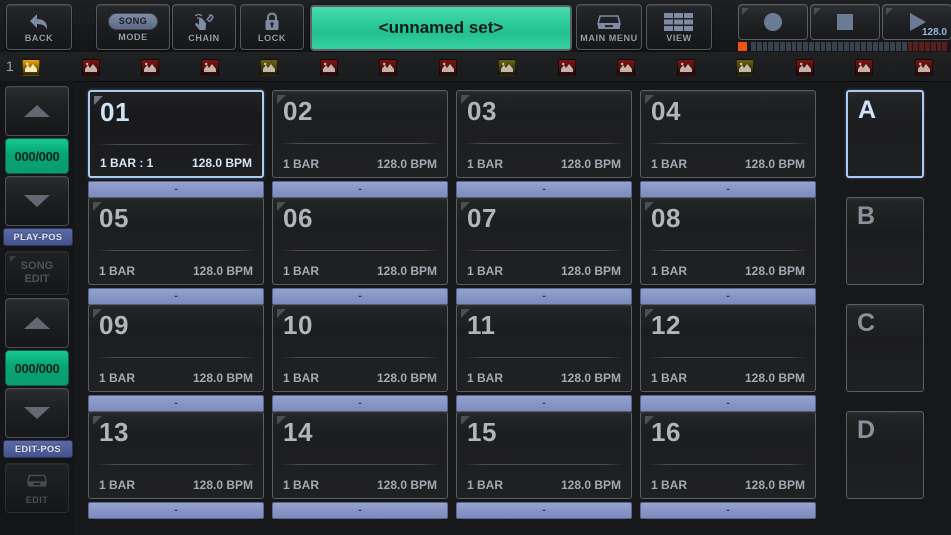  Describe the element at coordinates (360, 134) in the screenshot. I see `pattern-cell-02: 02 1 BAR 128.0 BPM` at that location.